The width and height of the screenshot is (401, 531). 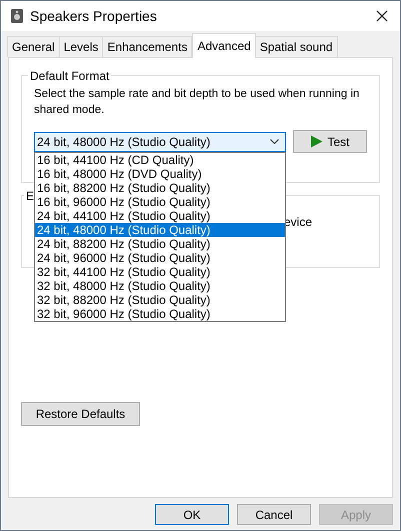 What do you see at coordinates (160, 299) in the screenshot?
I see `format-option: 32 bit, 88200 Hz (Studio Quality)` at bounding box center [160, 299].